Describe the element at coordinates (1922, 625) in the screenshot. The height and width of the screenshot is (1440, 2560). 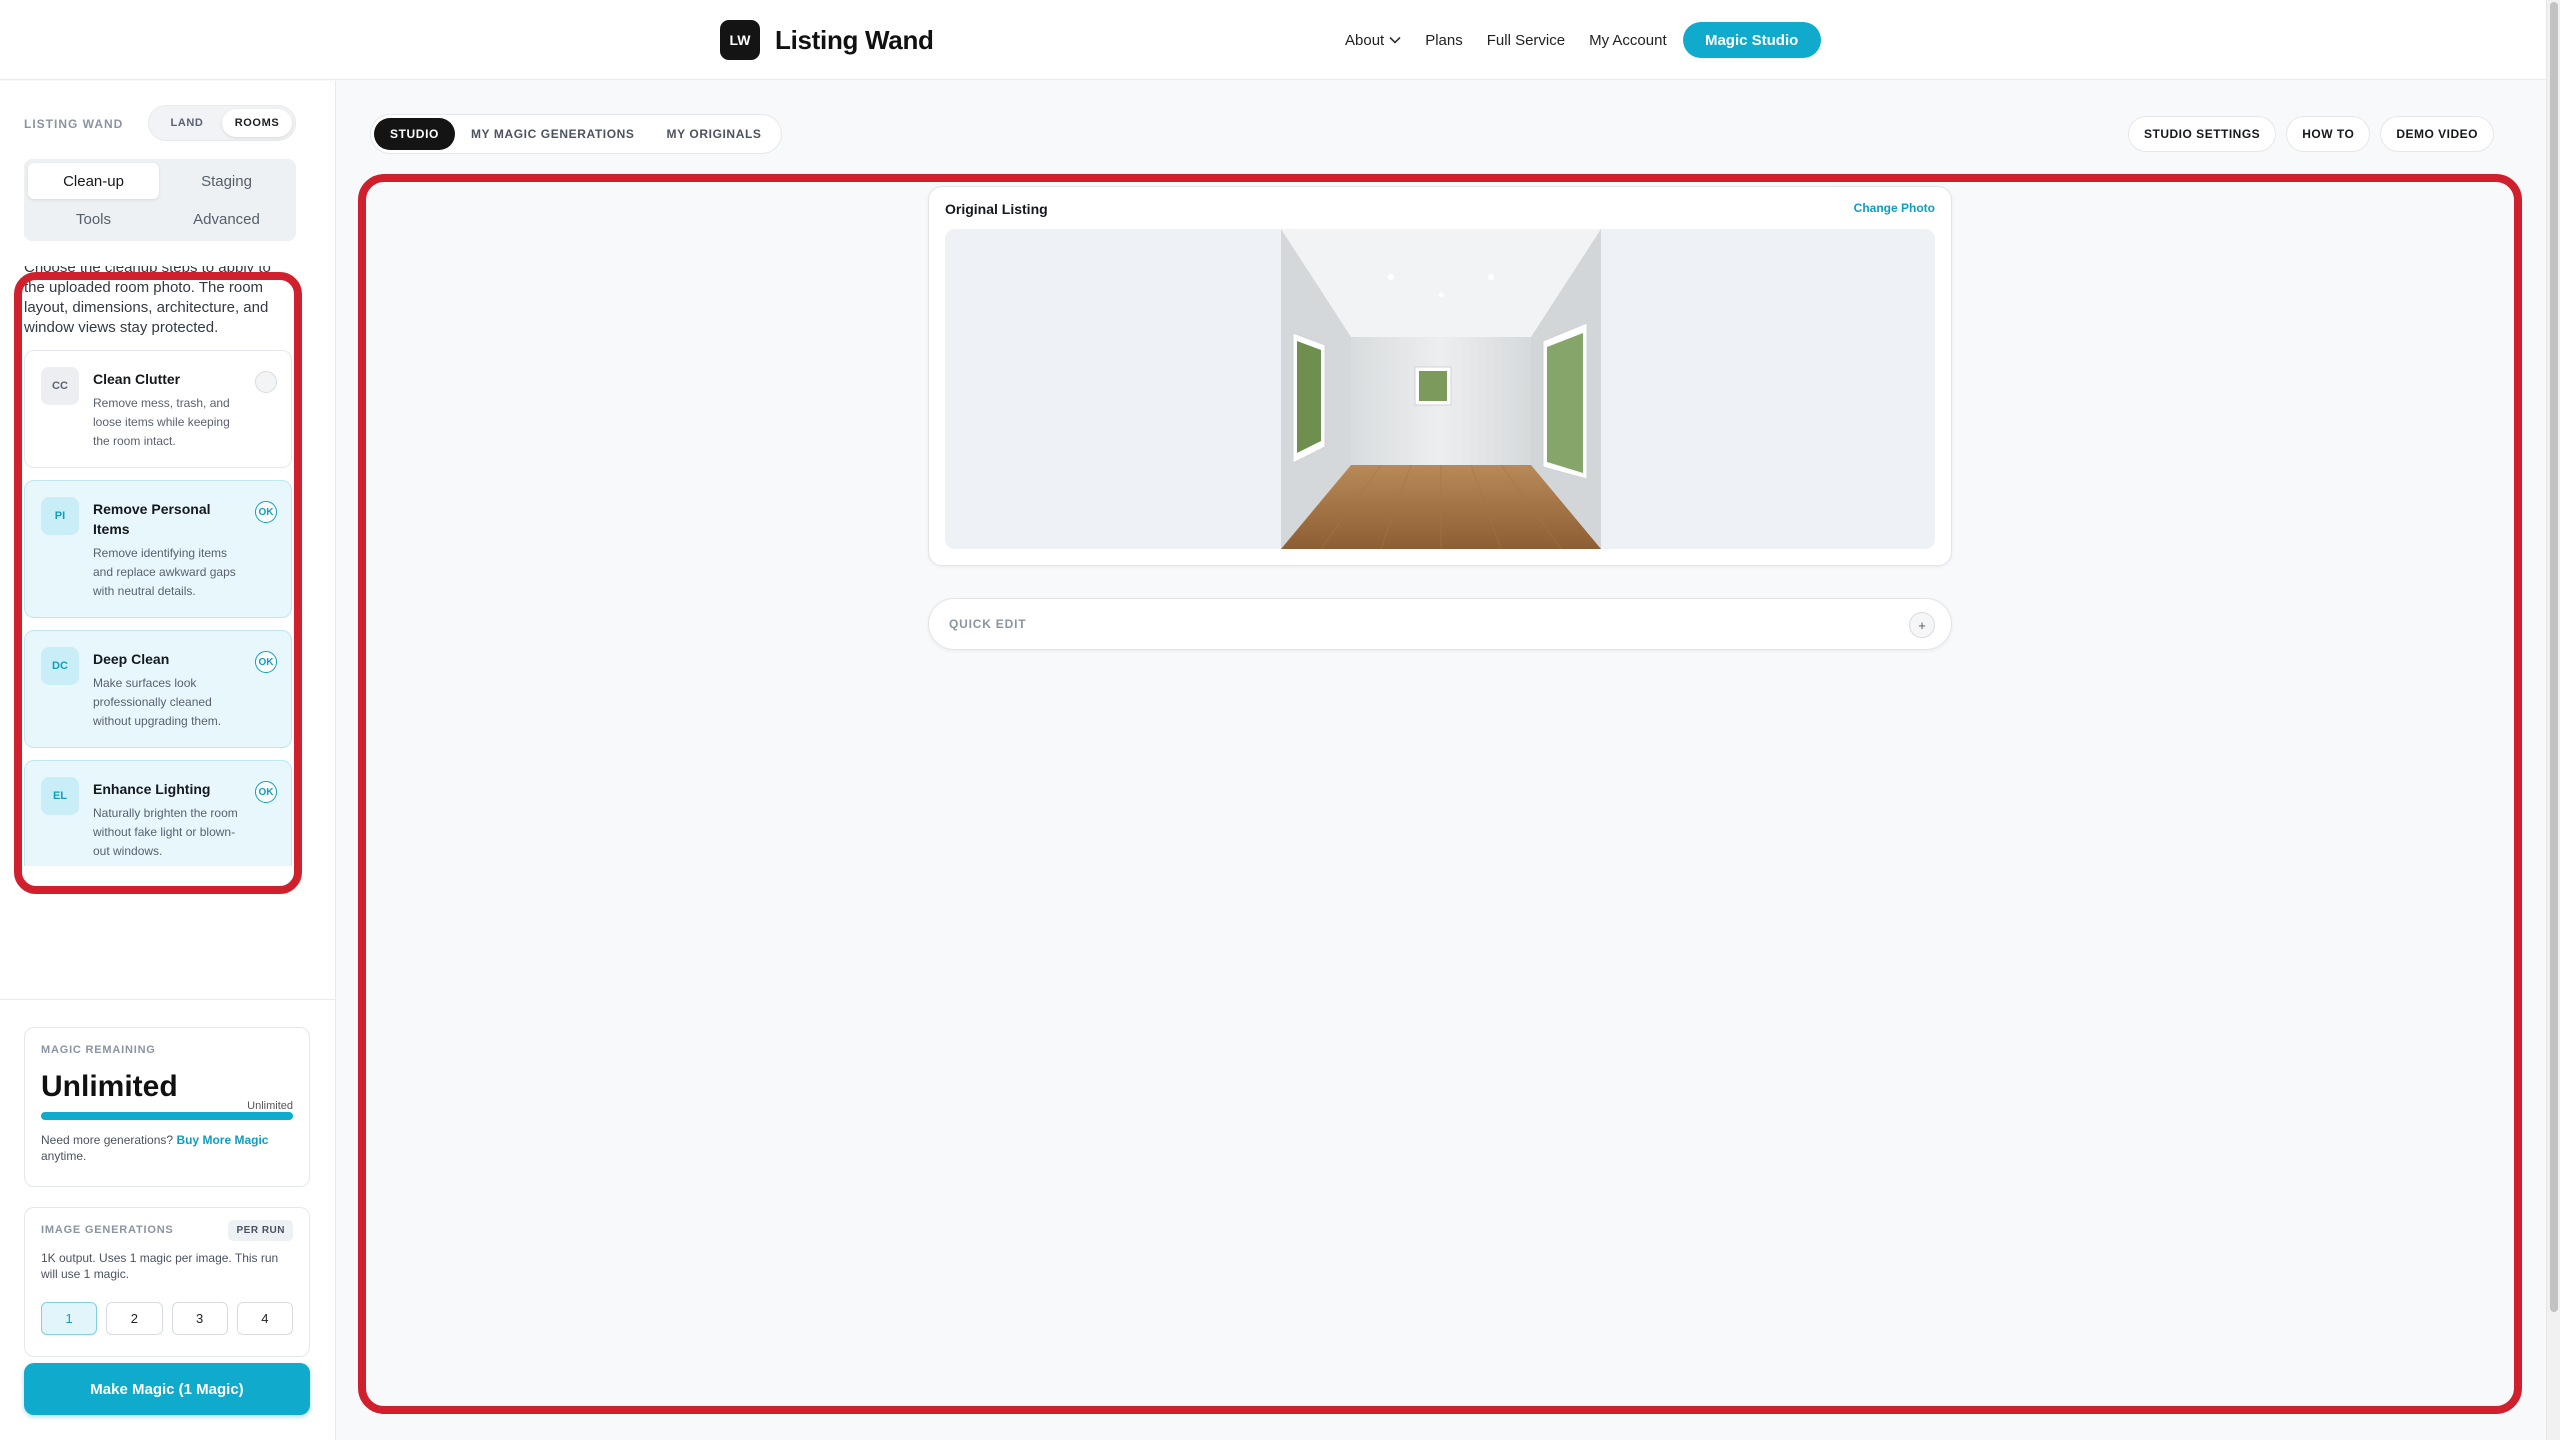
I see `plus-icon: +` at that location.